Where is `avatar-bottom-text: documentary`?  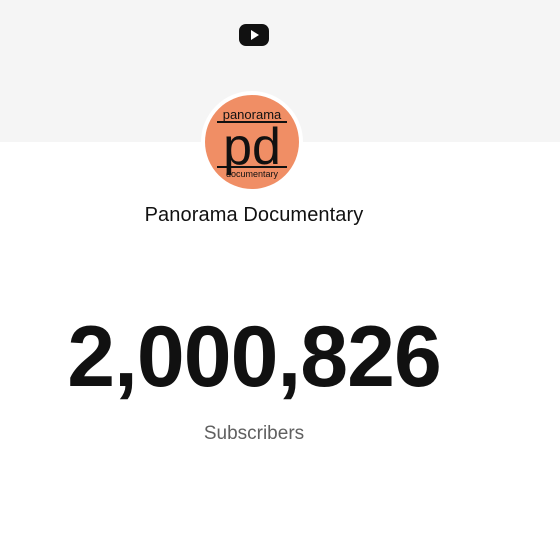 avatar-bottom-text: documentary is located at coordinates (252, 174).